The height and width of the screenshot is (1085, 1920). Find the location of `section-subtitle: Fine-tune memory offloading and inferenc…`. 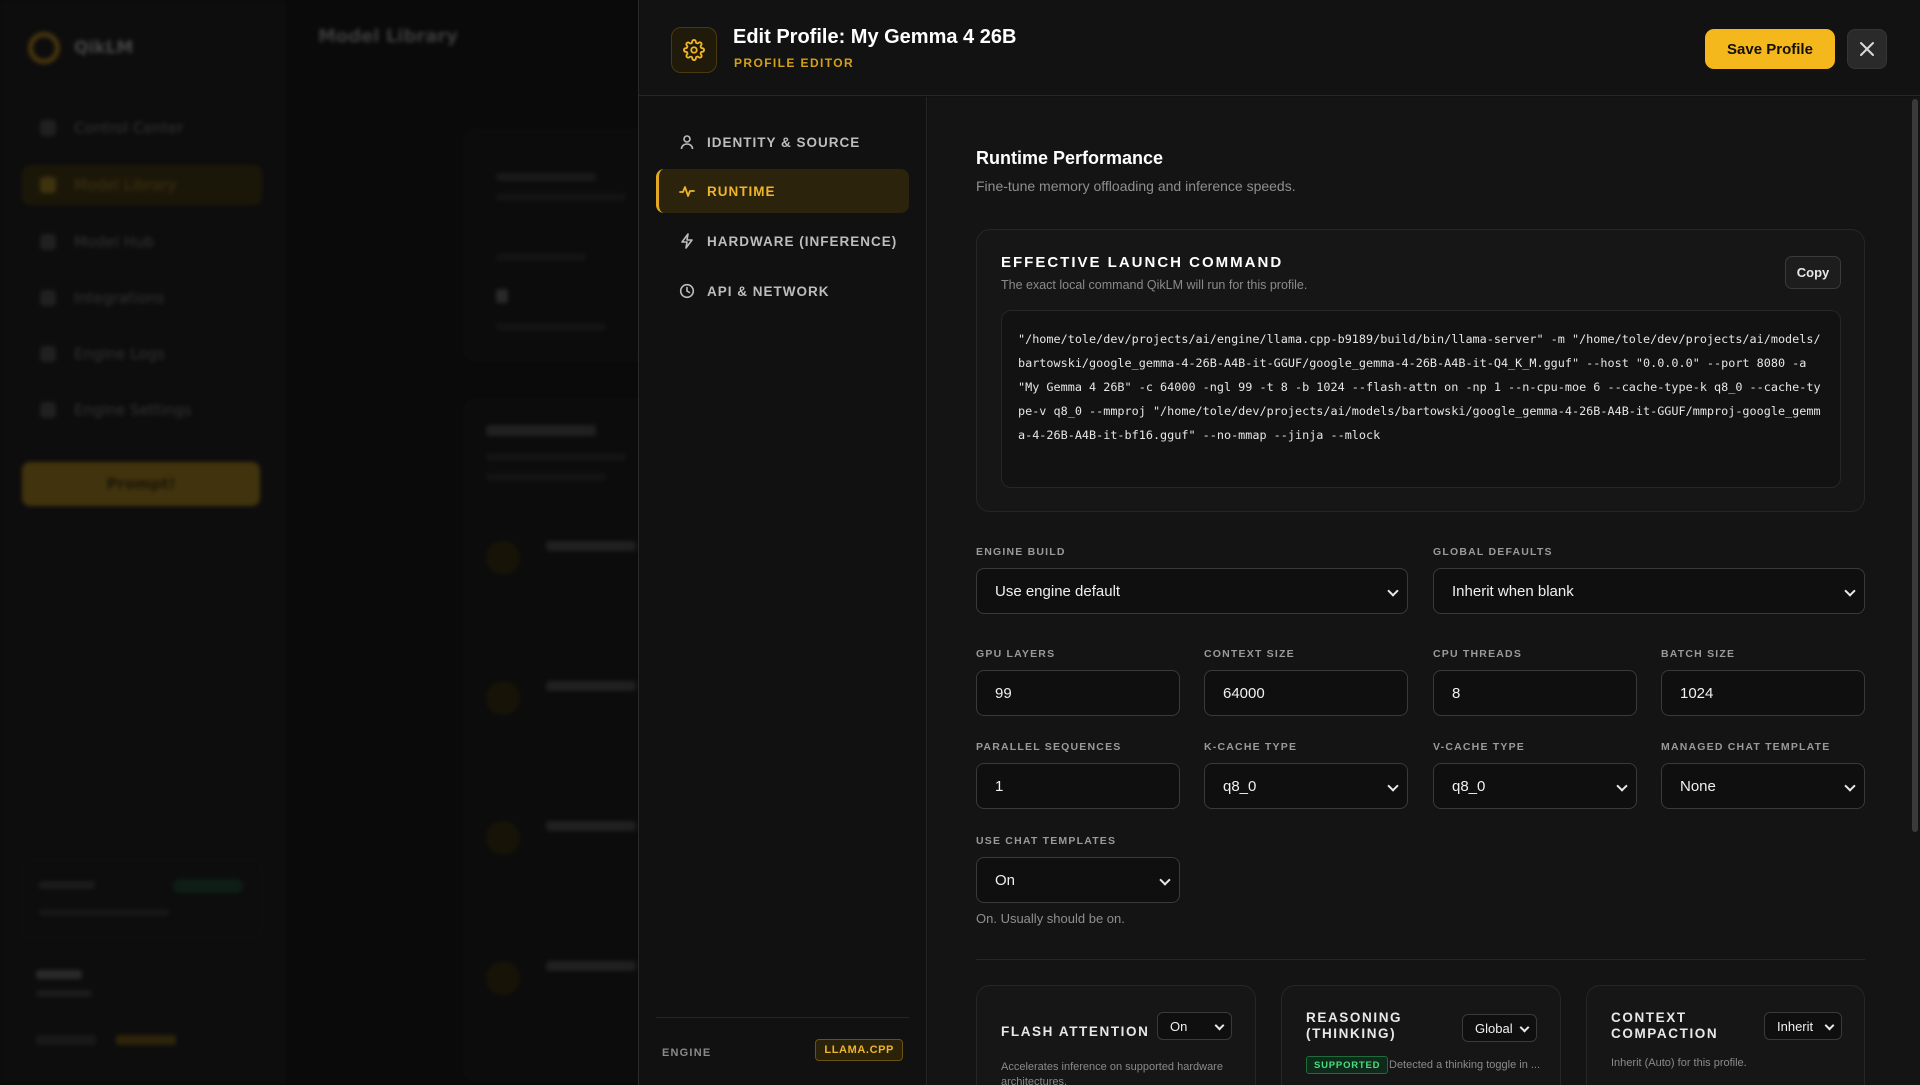

section-subtitle: Fine-tune memory offloading and inferenc… is located at coordinates (1136, 186).